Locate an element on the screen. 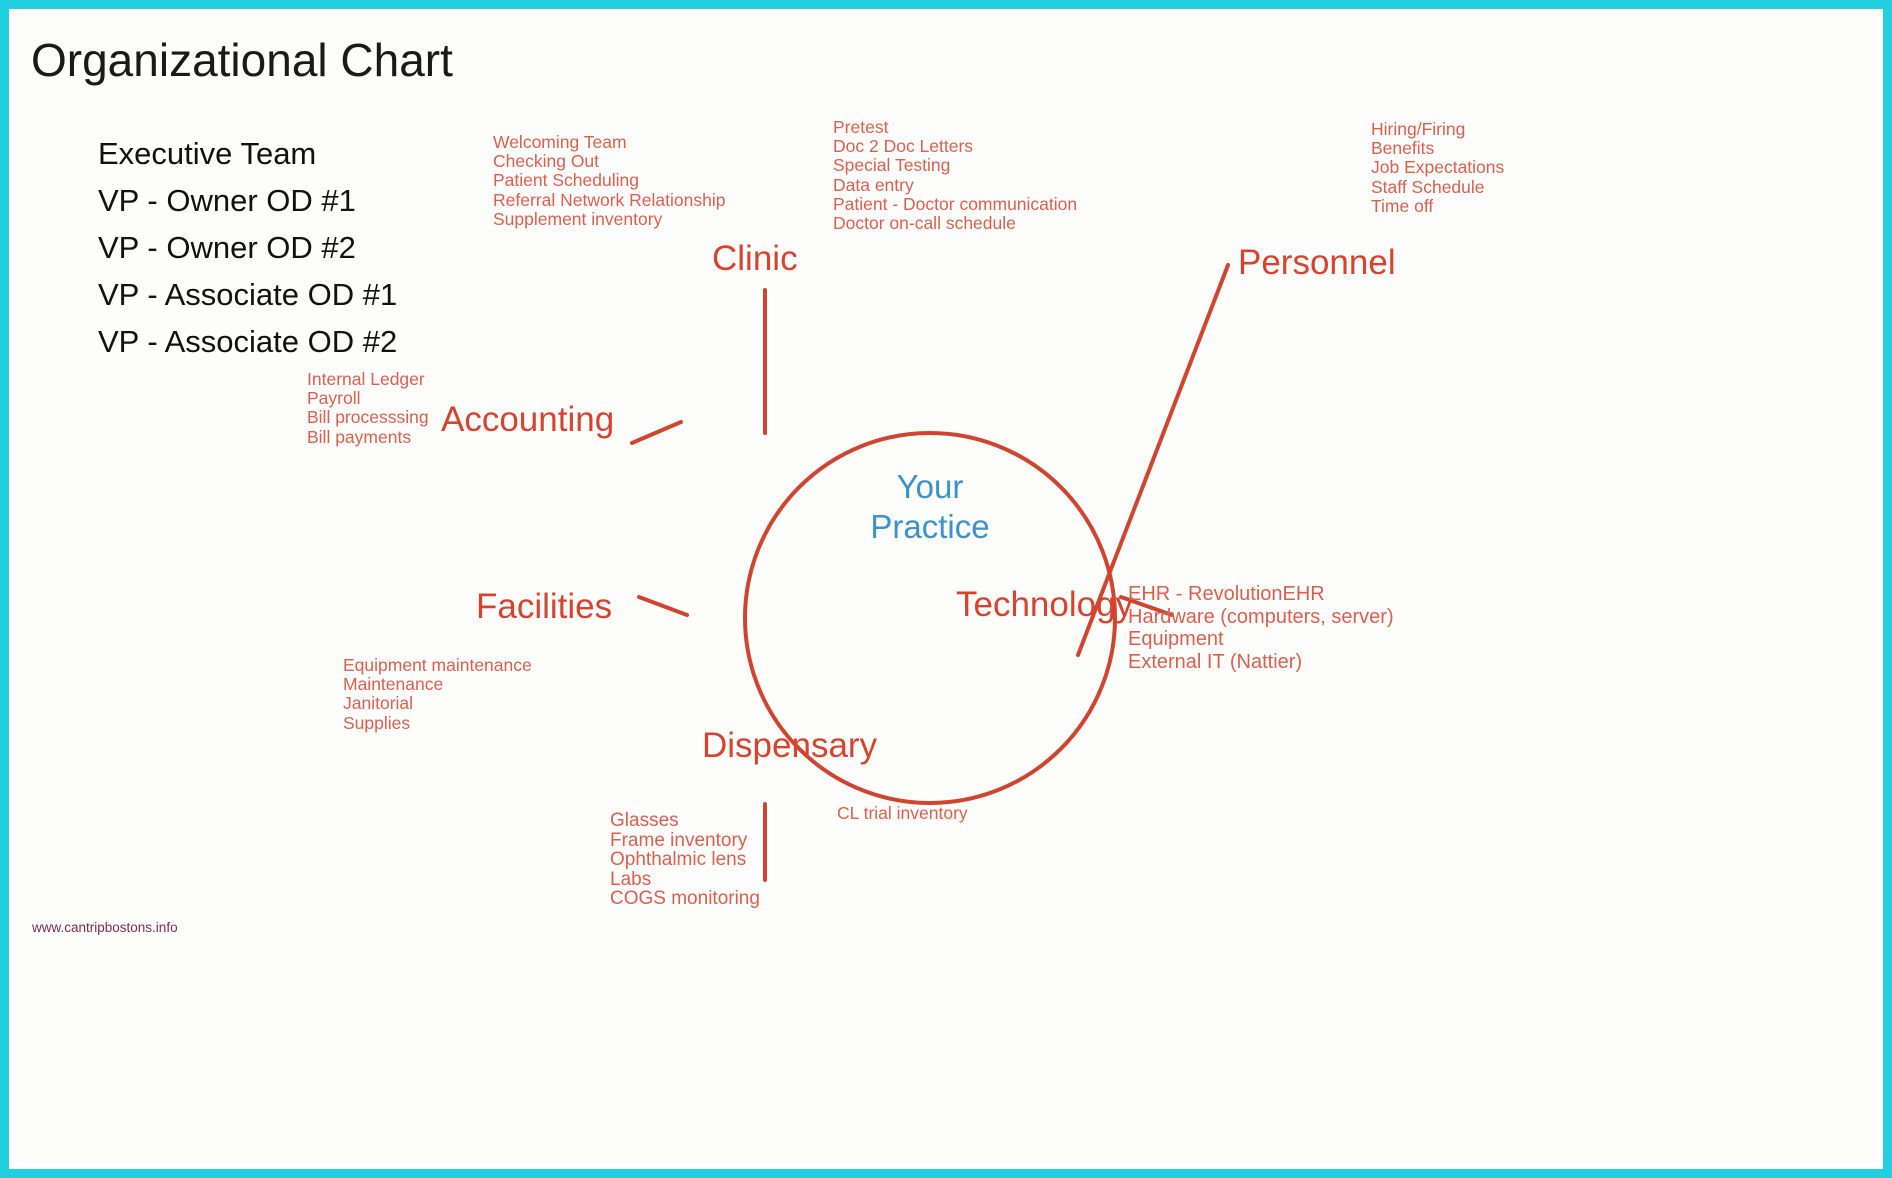 The width and height of the screenshot is (1892, 1178). detail-item: Checking Out is located at coordinates (546, 161).